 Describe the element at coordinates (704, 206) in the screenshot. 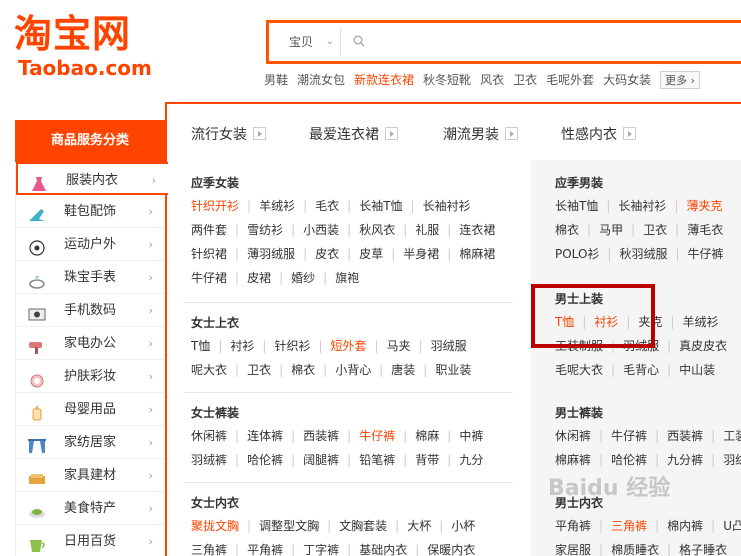

I see `category-link: 薄夹克` at that location.